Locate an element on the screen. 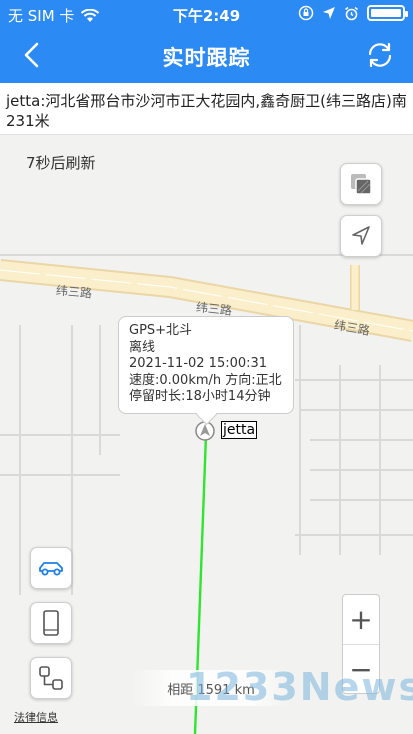 The height and width of the screenshot is (734, 413). refresh-countdown: 7秒后刷新 is located at coordinates (61, 163).